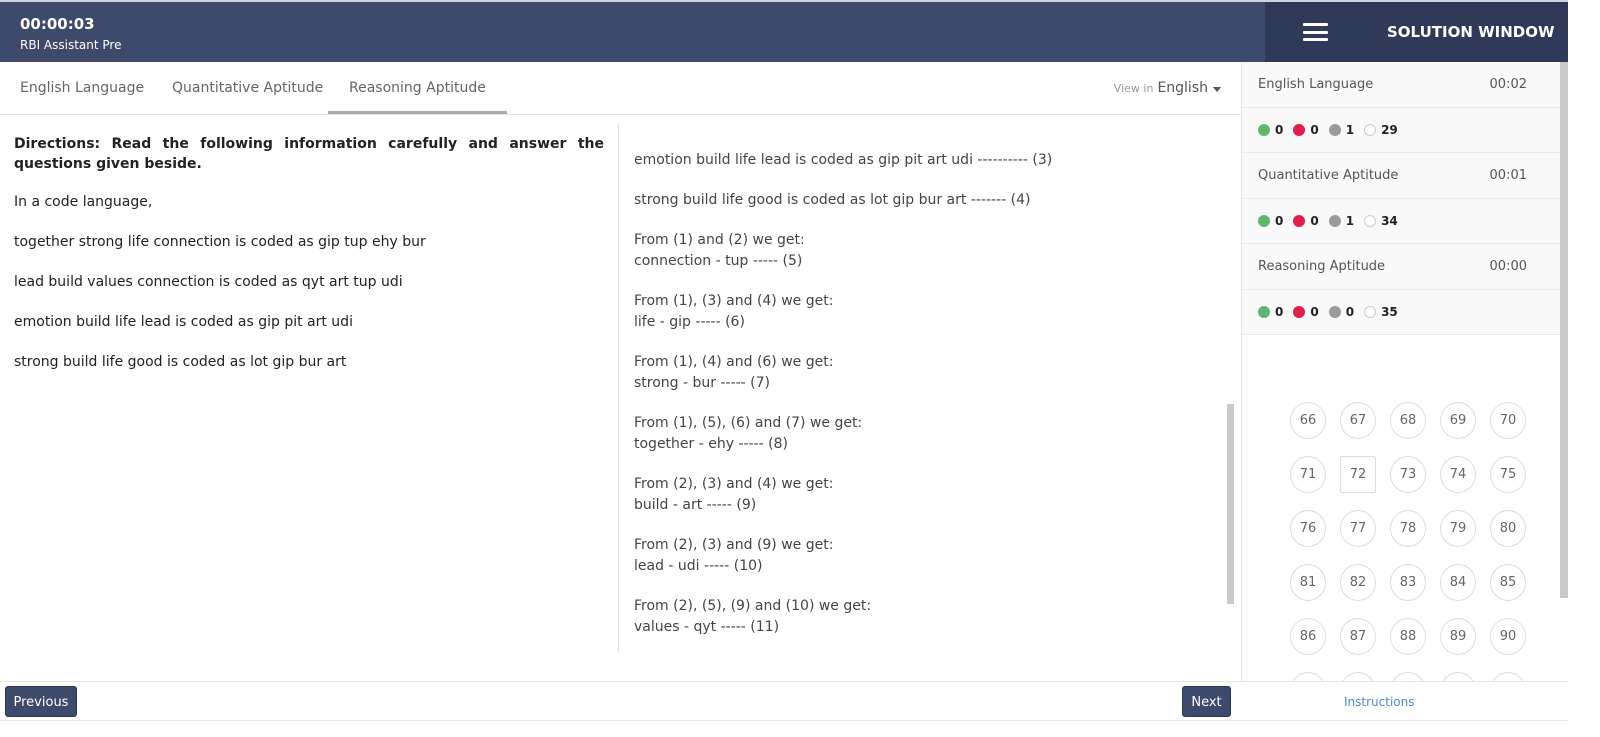 The image size is (1600, 737). I want to click on question-number-button: 88, so click(1408, 636).